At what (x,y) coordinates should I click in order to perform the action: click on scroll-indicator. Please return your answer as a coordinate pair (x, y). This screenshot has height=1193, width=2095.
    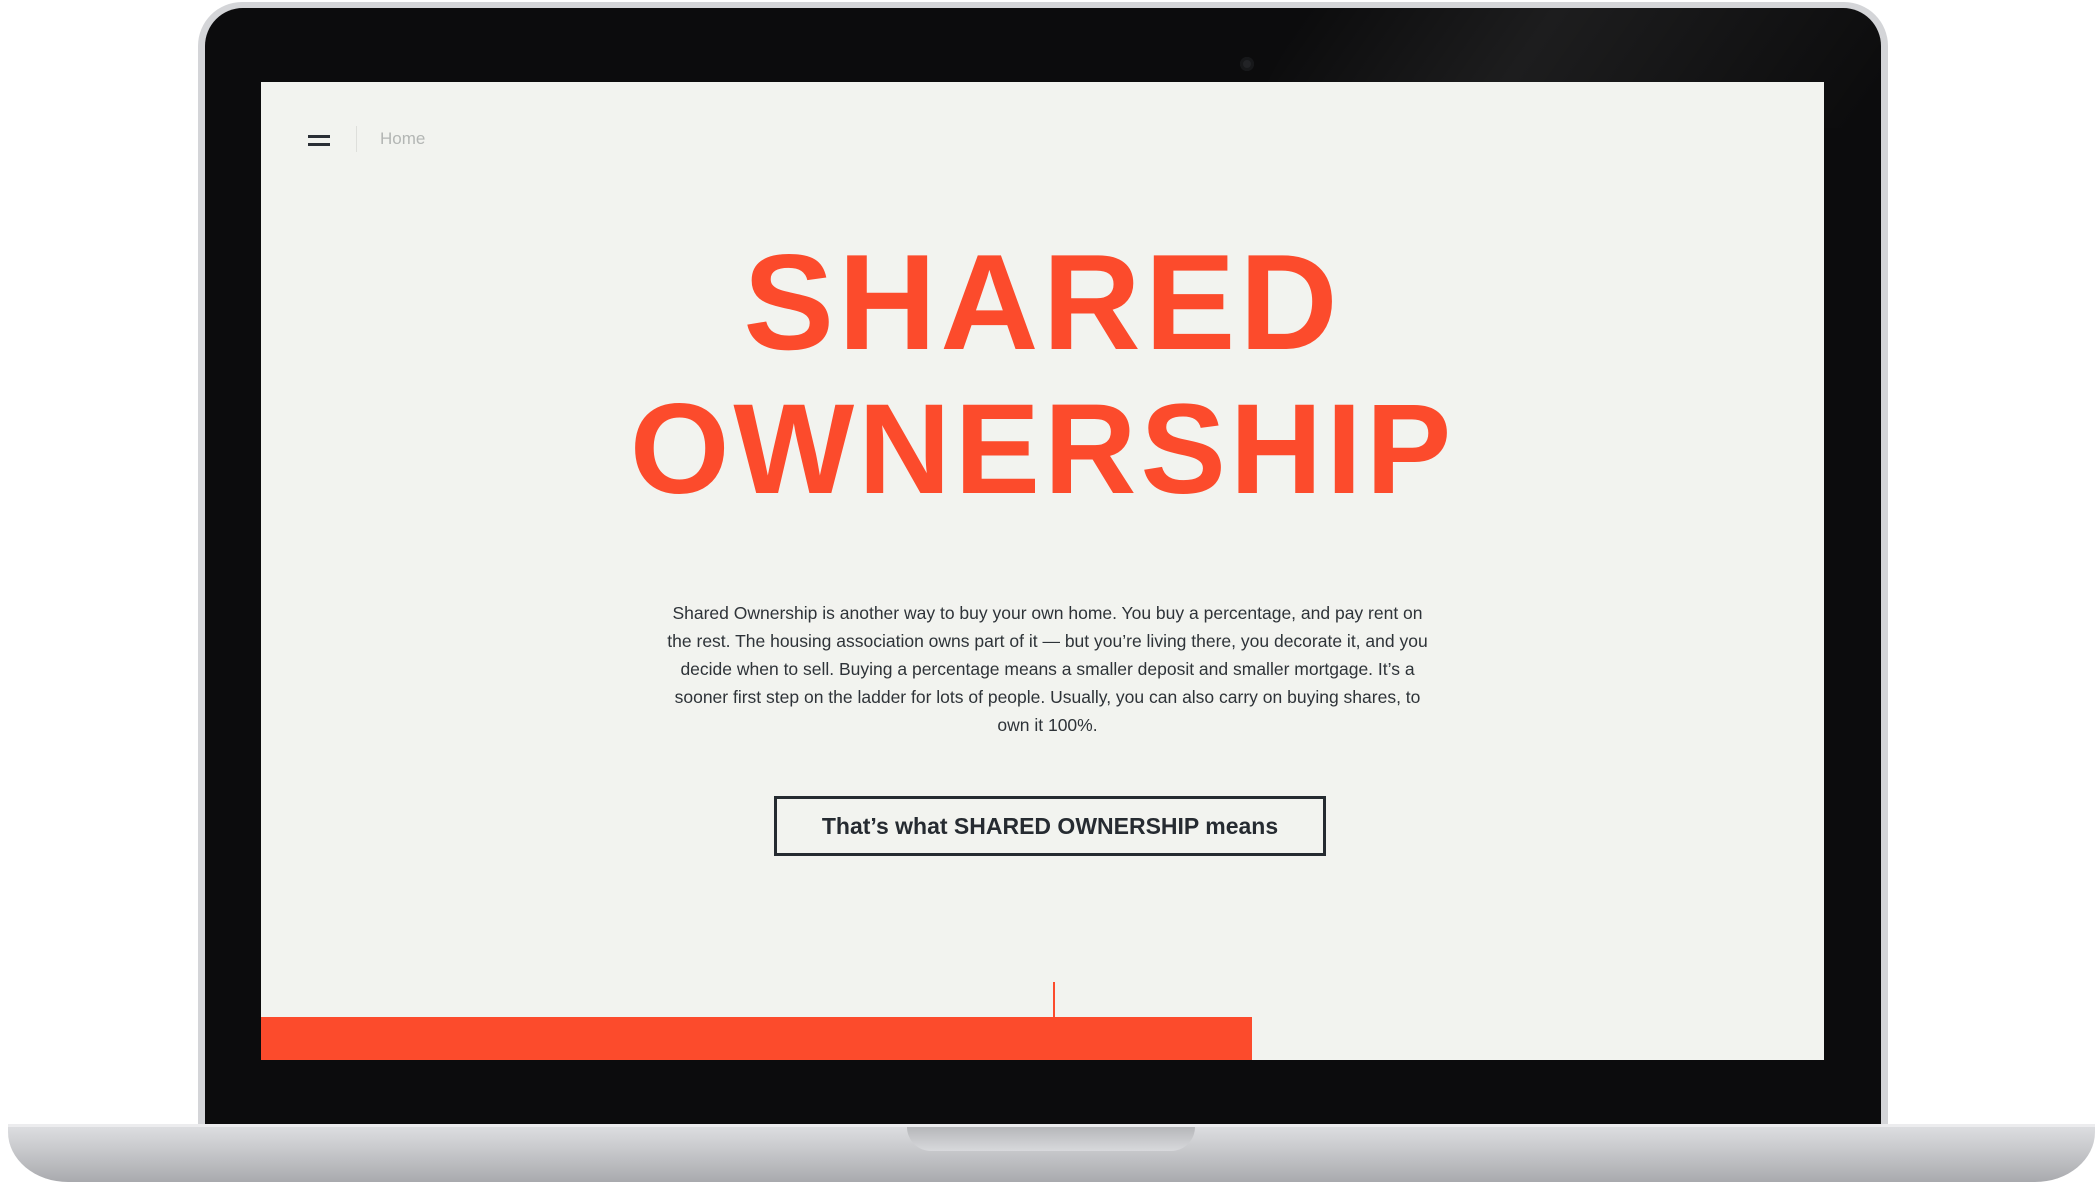
    Looking at the image, I should click on (1054, 1000).